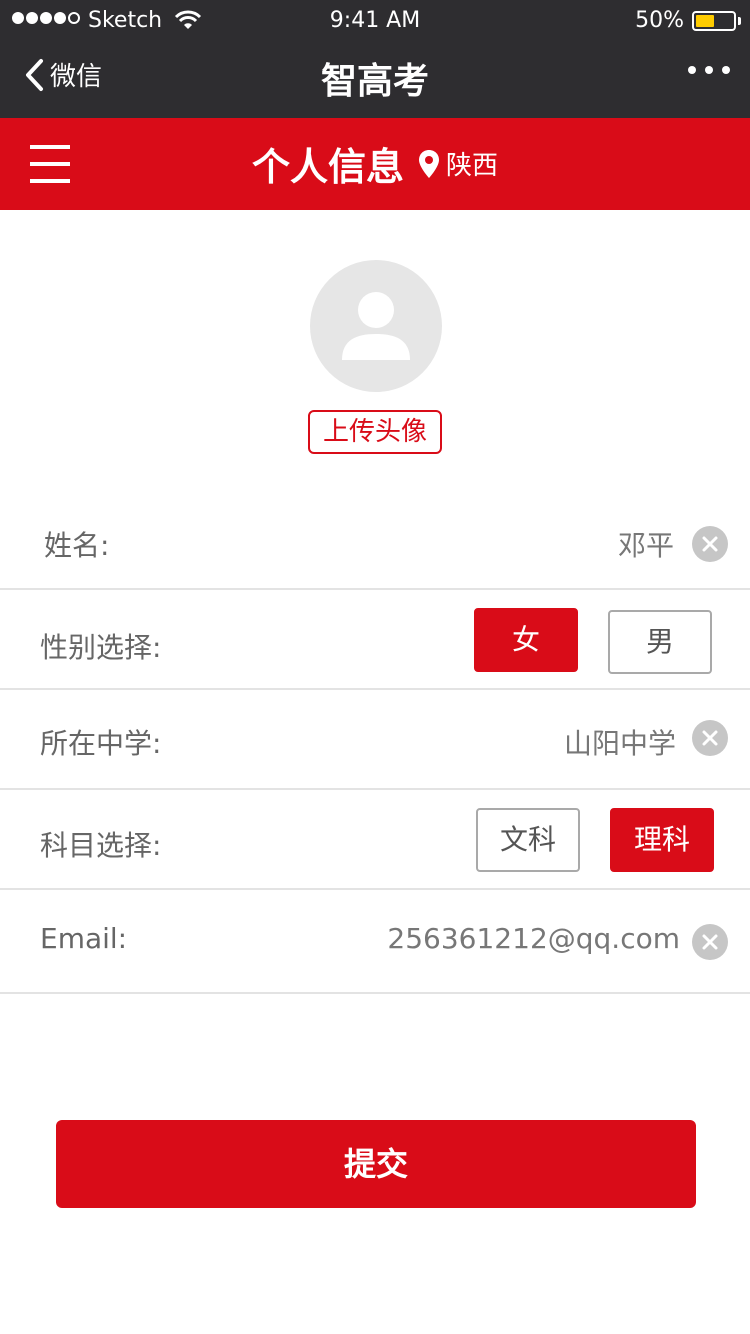  What do you see at coordinates (739, 21) in the screenshot?
I see `battery-cap` at bounding box center [739, 21].